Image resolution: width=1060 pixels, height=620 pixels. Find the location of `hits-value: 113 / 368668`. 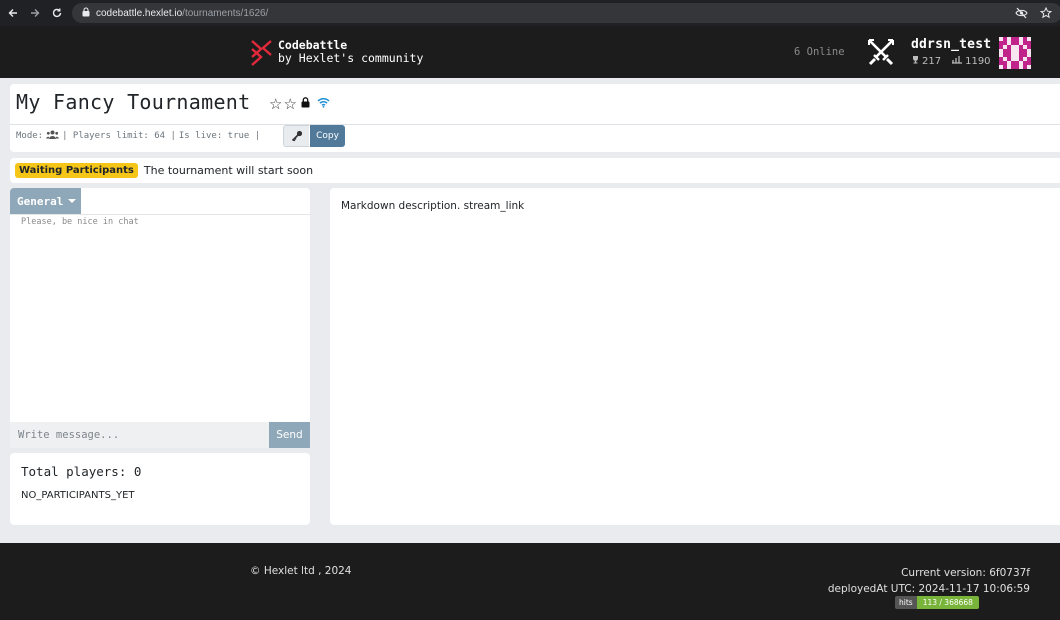

hits-value: 113 / 368668 is located at coordinates (947, 602).